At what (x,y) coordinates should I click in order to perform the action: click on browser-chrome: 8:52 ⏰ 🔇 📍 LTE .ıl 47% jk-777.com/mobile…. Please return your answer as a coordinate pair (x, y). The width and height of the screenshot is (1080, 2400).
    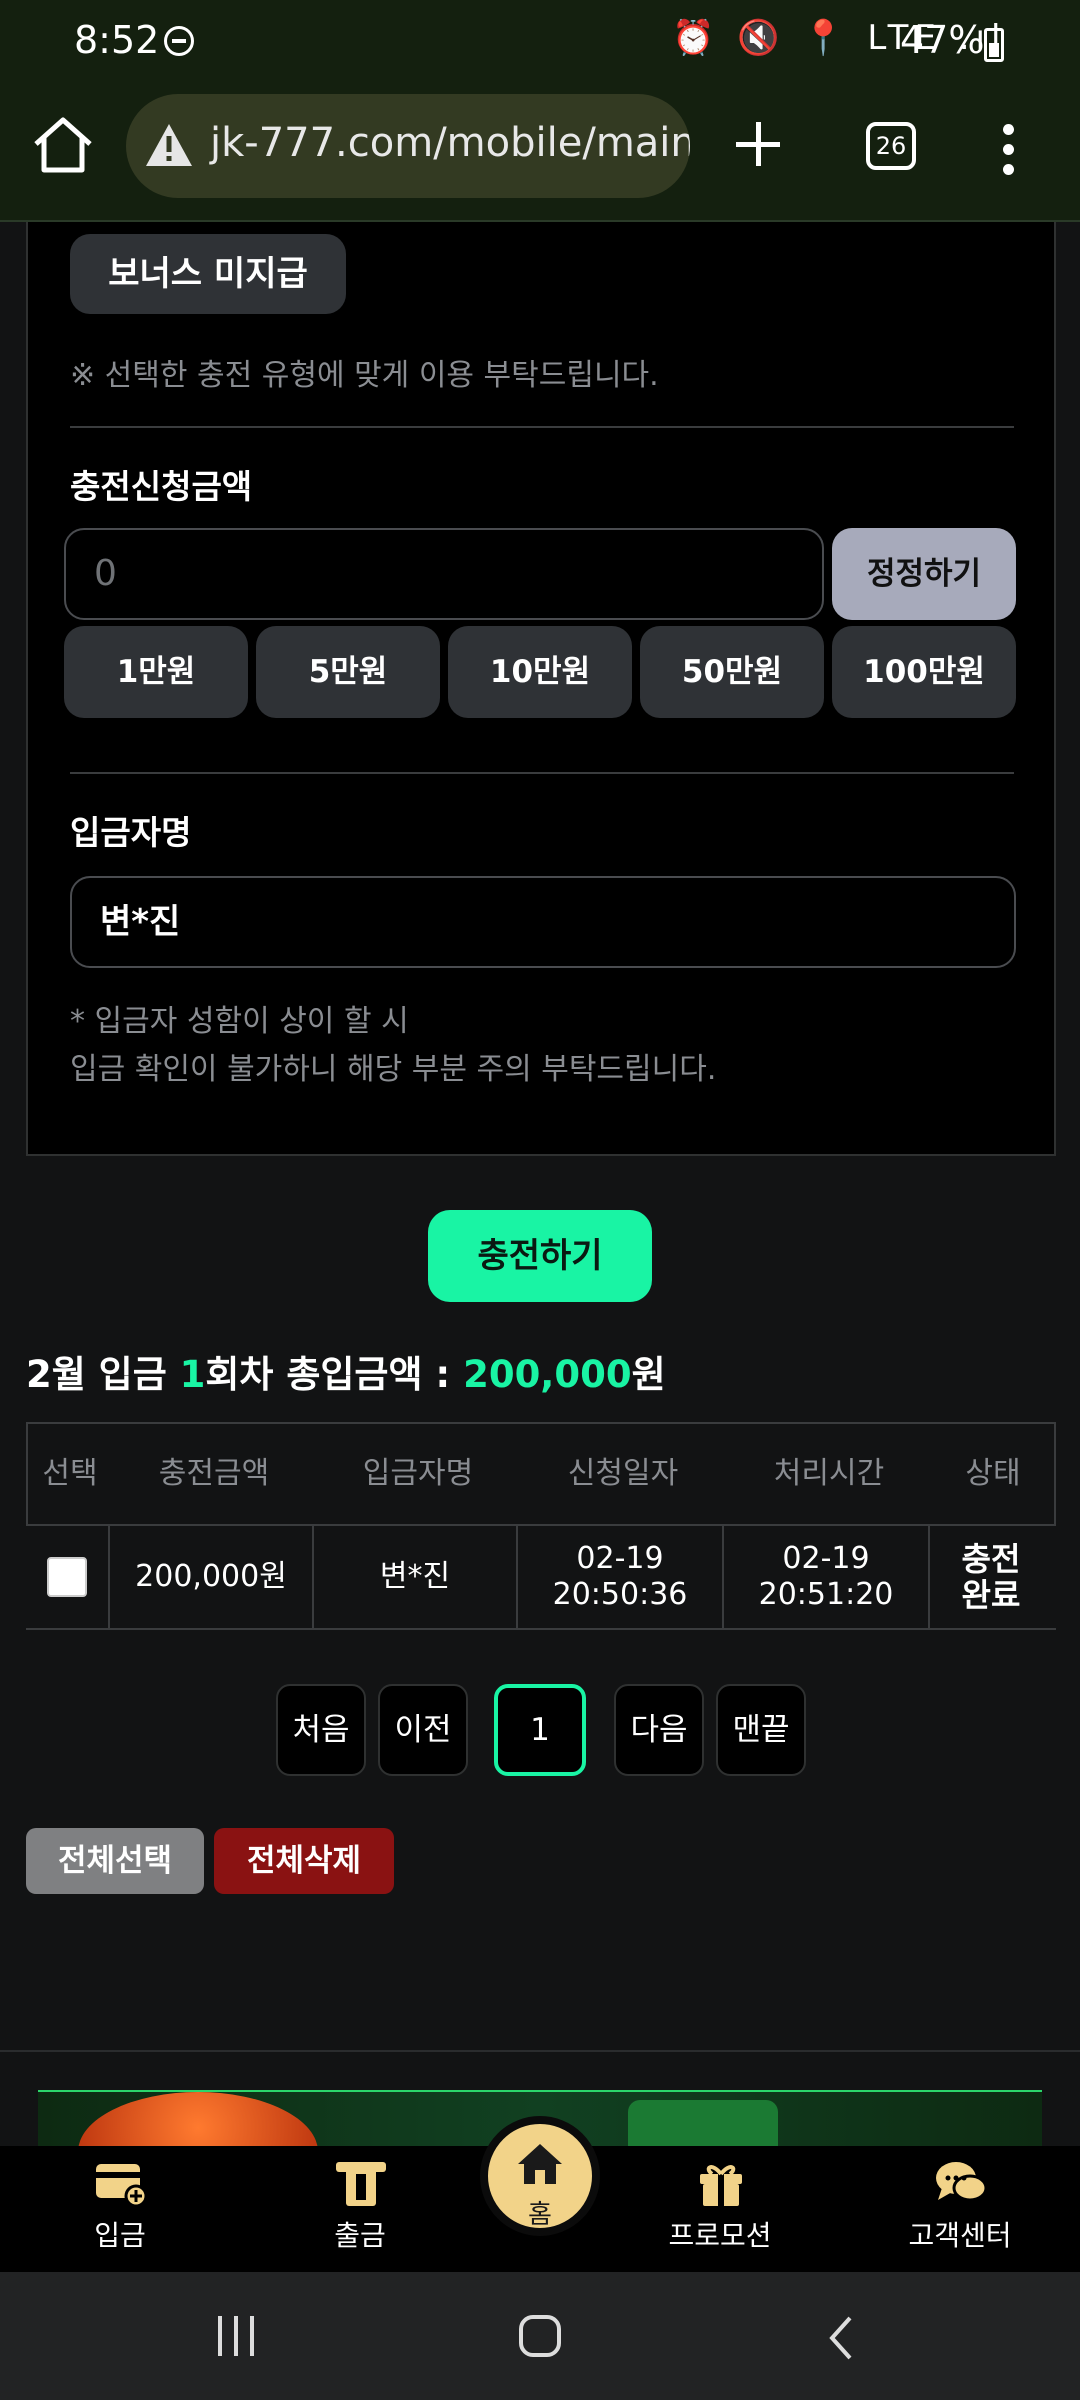
    Looking at the image, I should click on (540, 111).